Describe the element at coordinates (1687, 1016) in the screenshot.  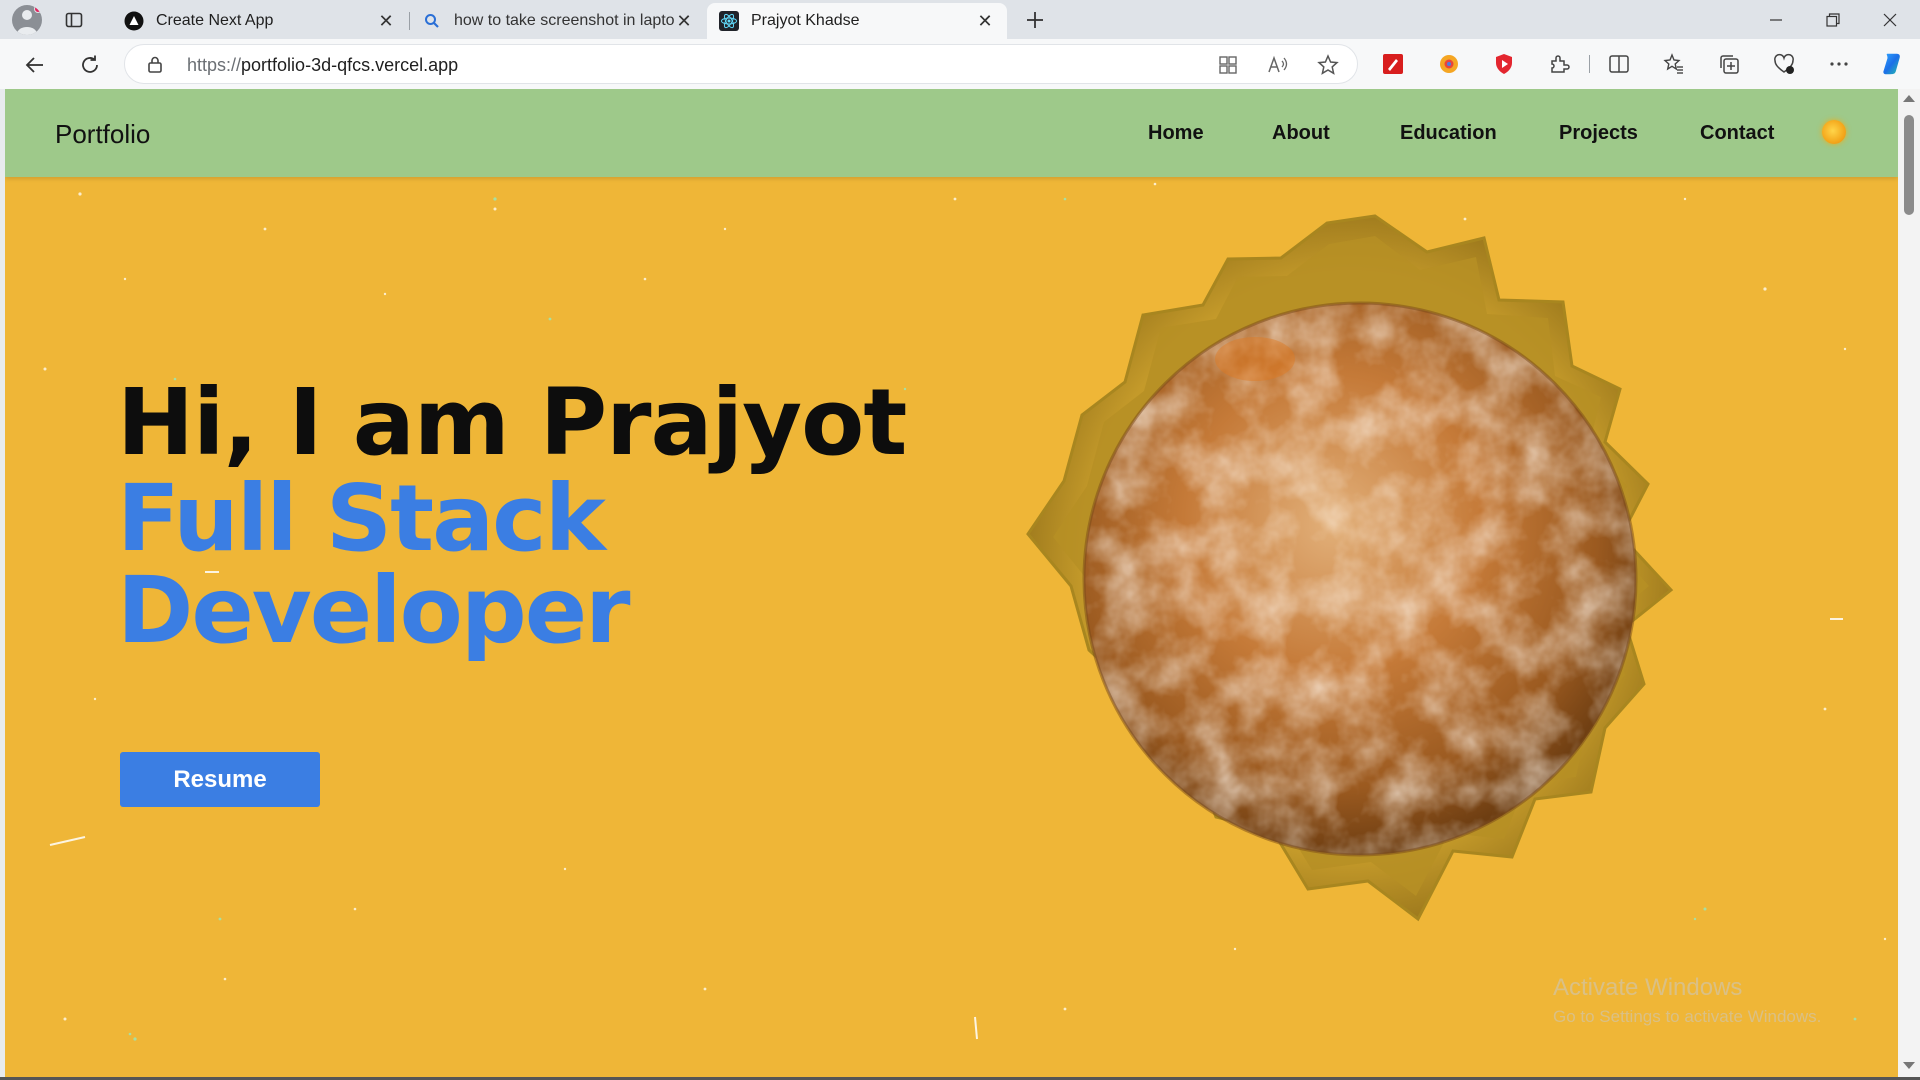
I see `activate-windows-subtitle: Go to Settings to activate Windows.` at that location.